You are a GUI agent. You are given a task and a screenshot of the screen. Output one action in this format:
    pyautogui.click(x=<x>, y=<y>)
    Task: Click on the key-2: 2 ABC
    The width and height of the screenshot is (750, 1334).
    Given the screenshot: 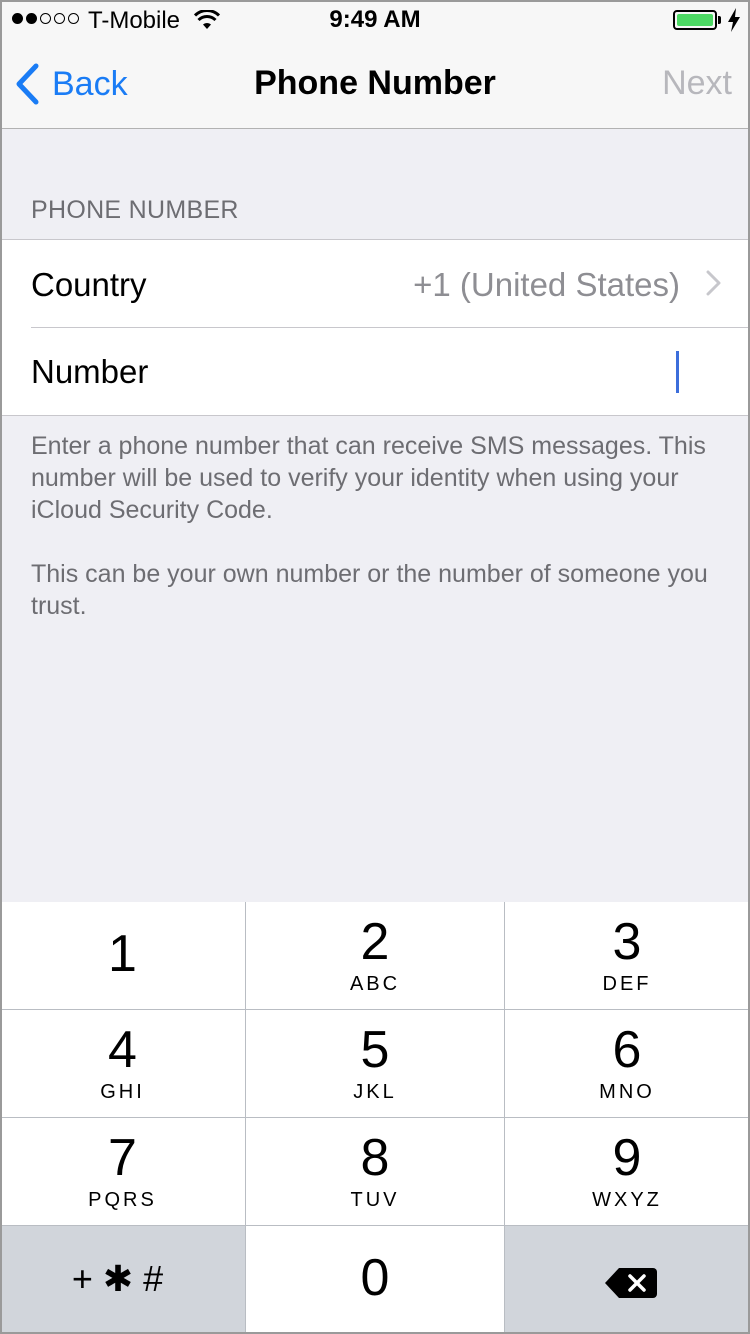 What is the action you would take?
    pyautogui.click(x=375, y=956)
    